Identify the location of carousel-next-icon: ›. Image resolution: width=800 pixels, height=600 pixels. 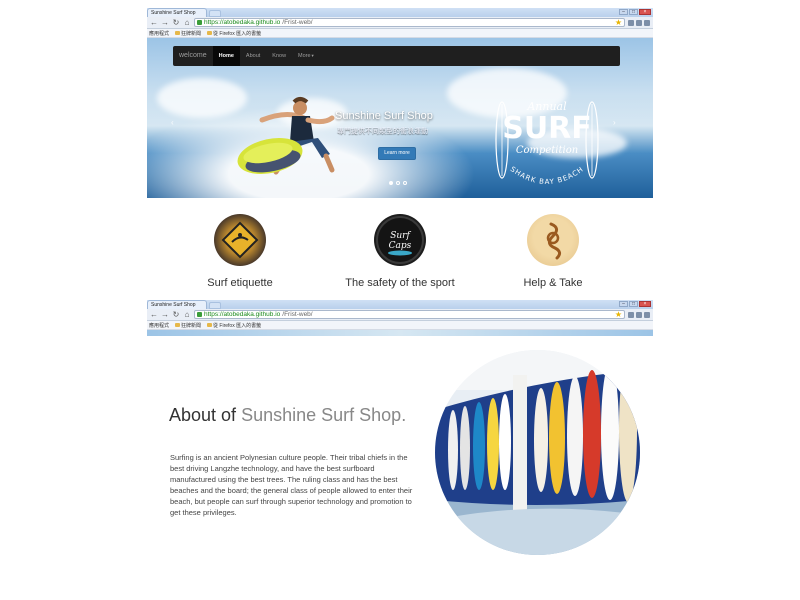
(614, 122).